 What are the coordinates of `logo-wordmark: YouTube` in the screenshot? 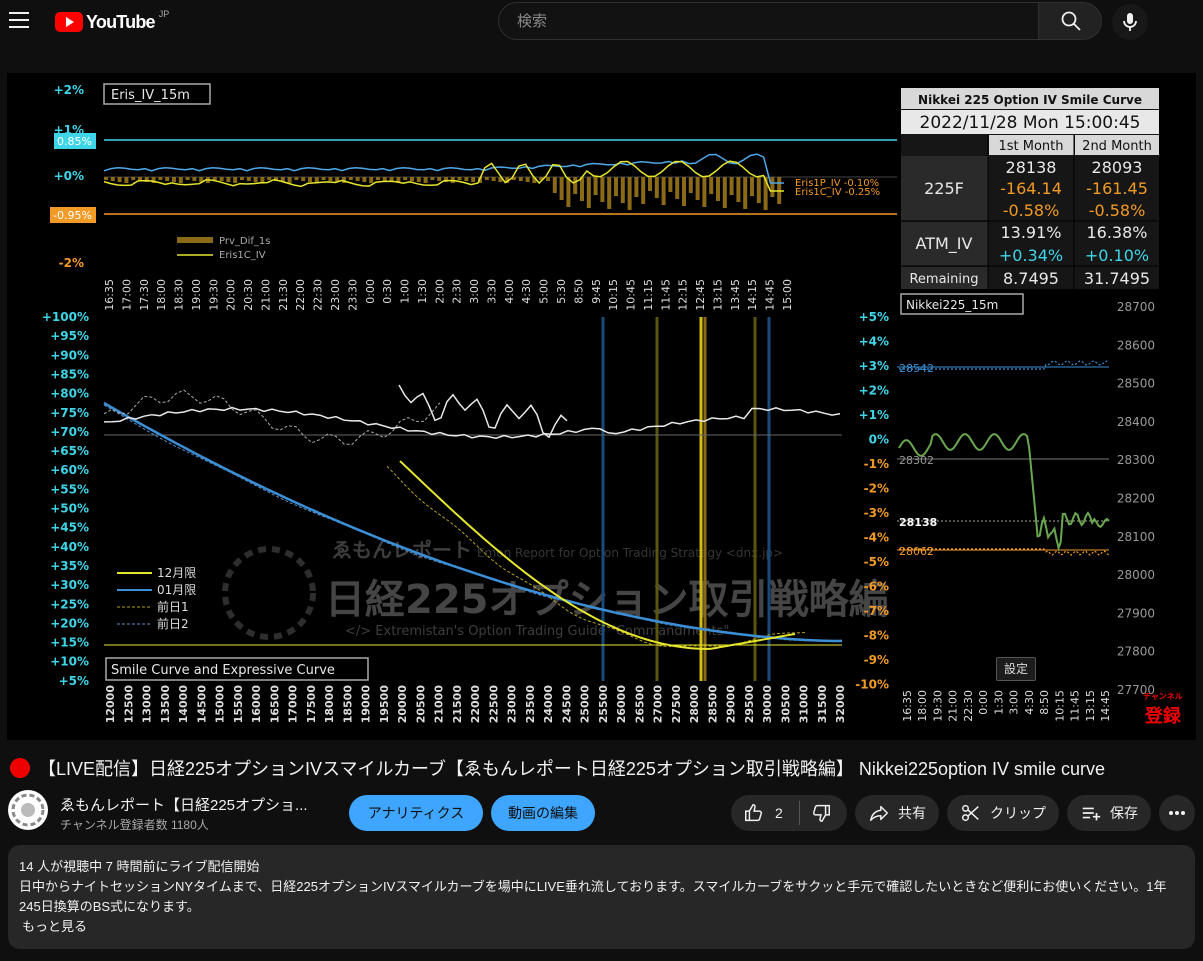 It's located at (121, 21).